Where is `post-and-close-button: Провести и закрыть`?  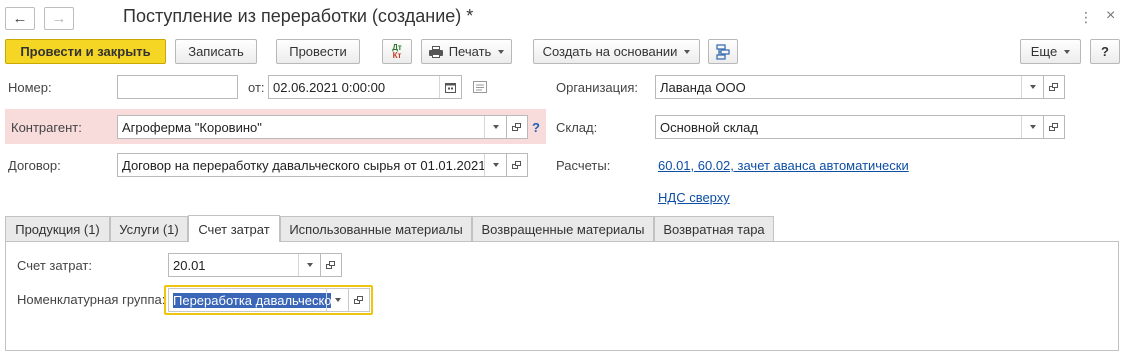 post-and-close-button: Провести и закрыть is located at coordinates (85, 51).